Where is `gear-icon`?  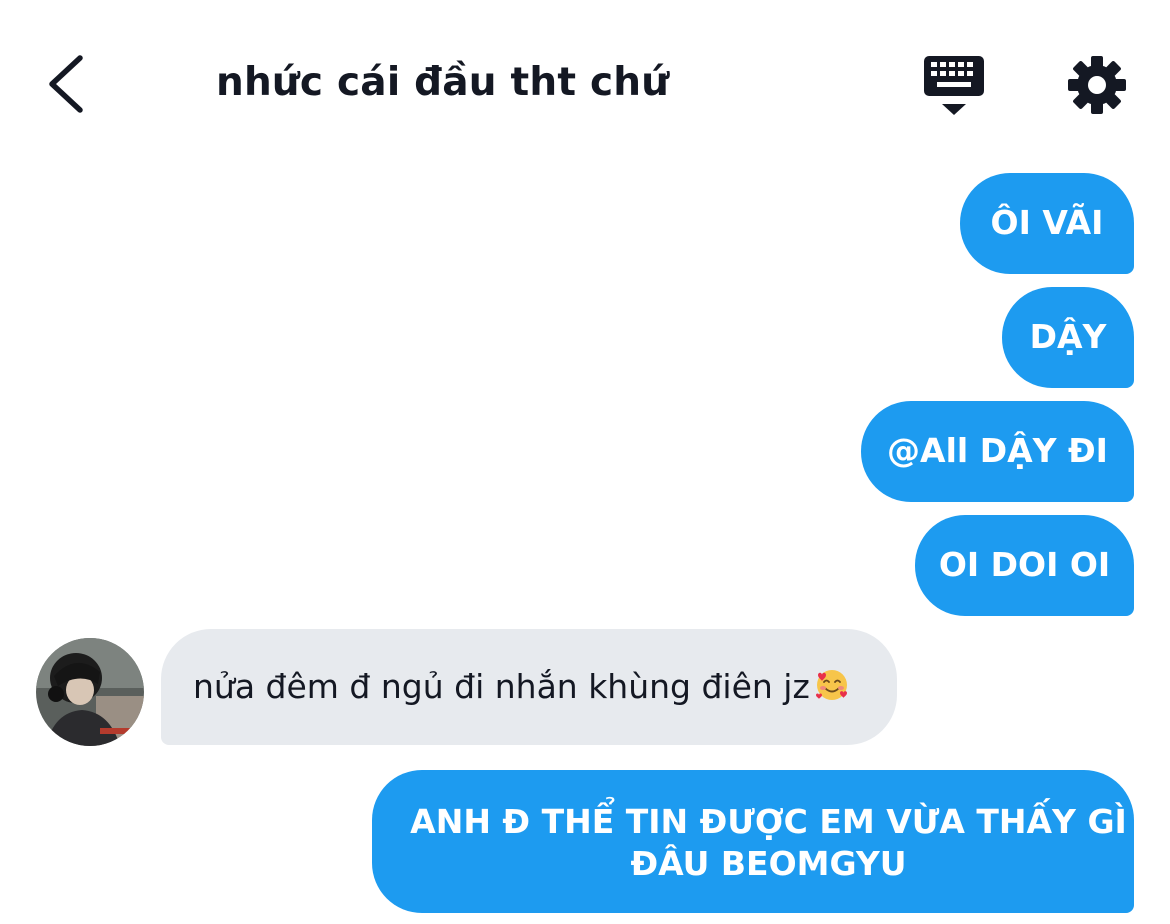 gear-icon is located at coordinates (1097, 85).